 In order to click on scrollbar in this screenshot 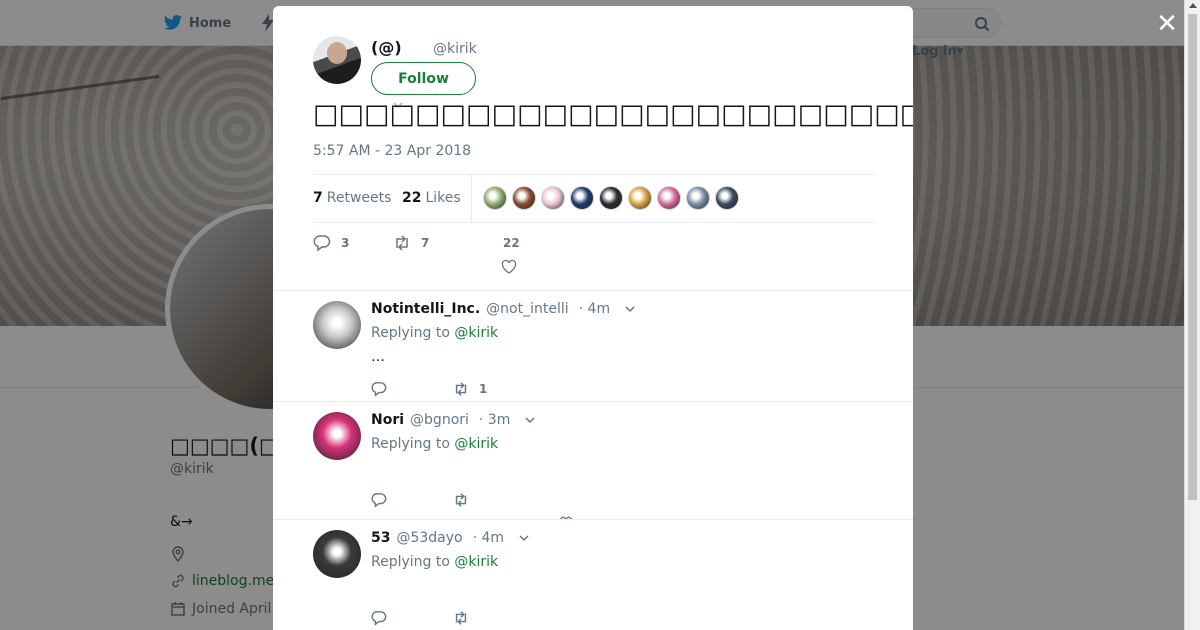, I will do `click(1192, 315)`.